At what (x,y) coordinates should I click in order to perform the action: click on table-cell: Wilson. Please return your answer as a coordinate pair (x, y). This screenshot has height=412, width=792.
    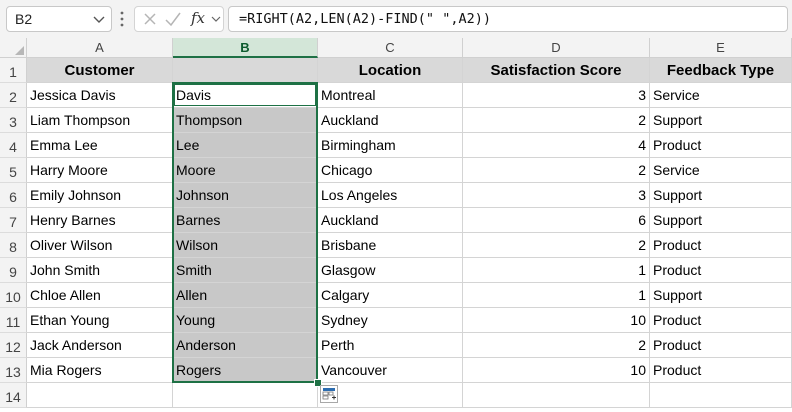
    Looking at the image, I should click on (245, 245).